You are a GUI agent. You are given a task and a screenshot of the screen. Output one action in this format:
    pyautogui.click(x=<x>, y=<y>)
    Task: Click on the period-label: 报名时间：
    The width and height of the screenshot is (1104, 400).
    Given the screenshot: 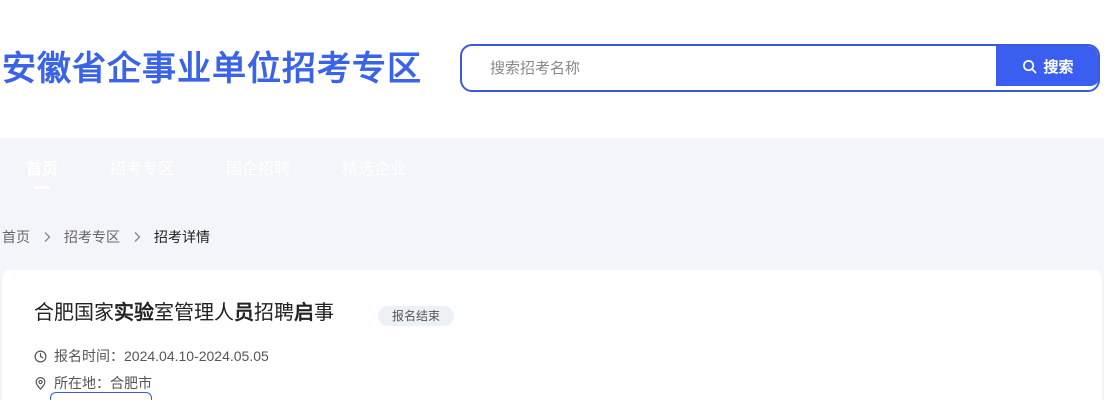 What is the action you would take?
    pyautogui.click(x=89, y=356)
    